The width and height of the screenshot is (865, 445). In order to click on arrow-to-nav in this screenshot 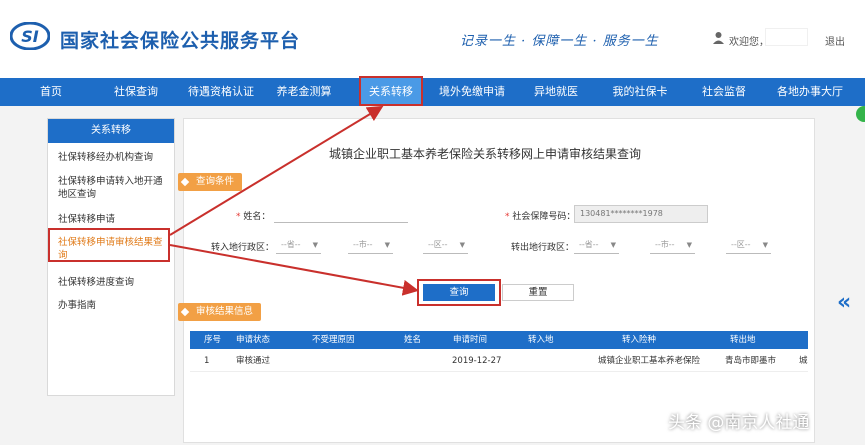, I will do `click(276, 170)`.